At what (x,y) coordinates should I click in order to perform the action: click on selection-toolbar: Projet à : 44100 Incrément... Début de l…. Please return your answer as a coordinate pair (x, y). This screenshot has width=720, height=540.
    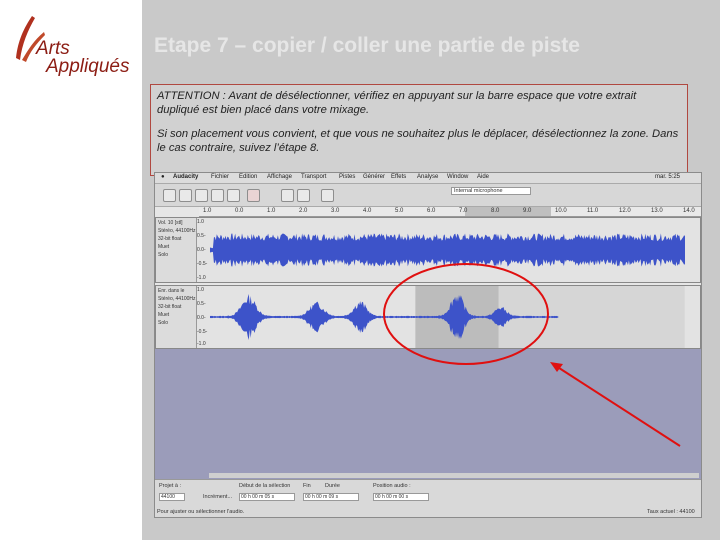
    Looking at the image, I should click on (428, 498).